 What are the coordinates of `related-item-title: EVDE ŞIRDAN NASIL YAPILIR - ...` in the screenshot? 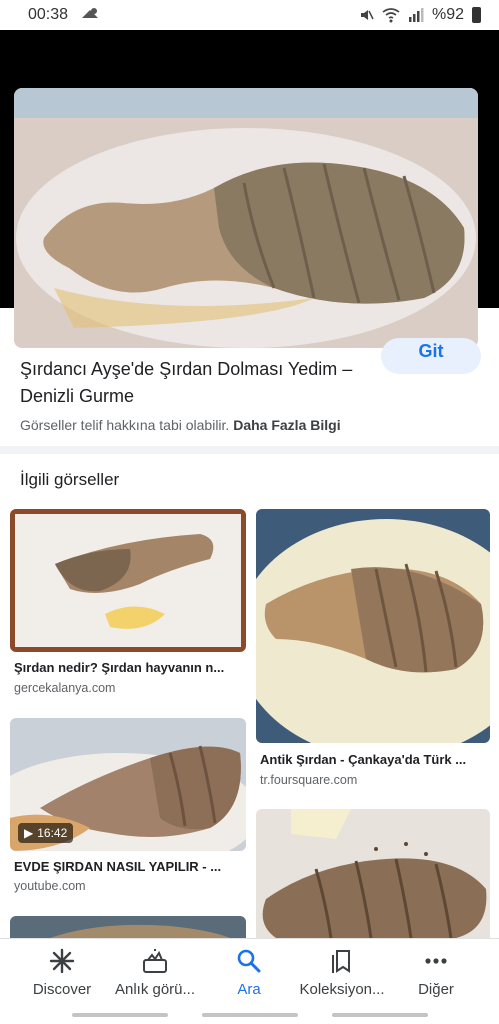 It's located at (118, 866).